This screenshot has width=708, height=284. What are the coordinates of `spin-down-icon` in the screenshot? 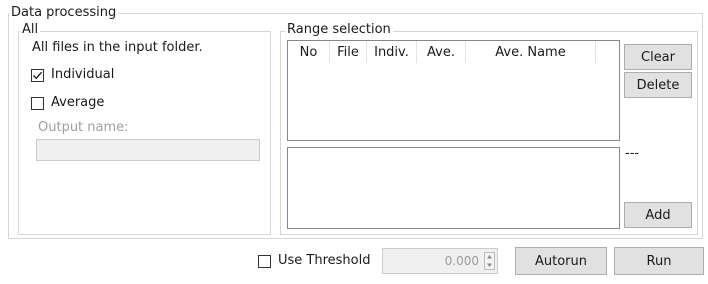 It's located at (489, 265).